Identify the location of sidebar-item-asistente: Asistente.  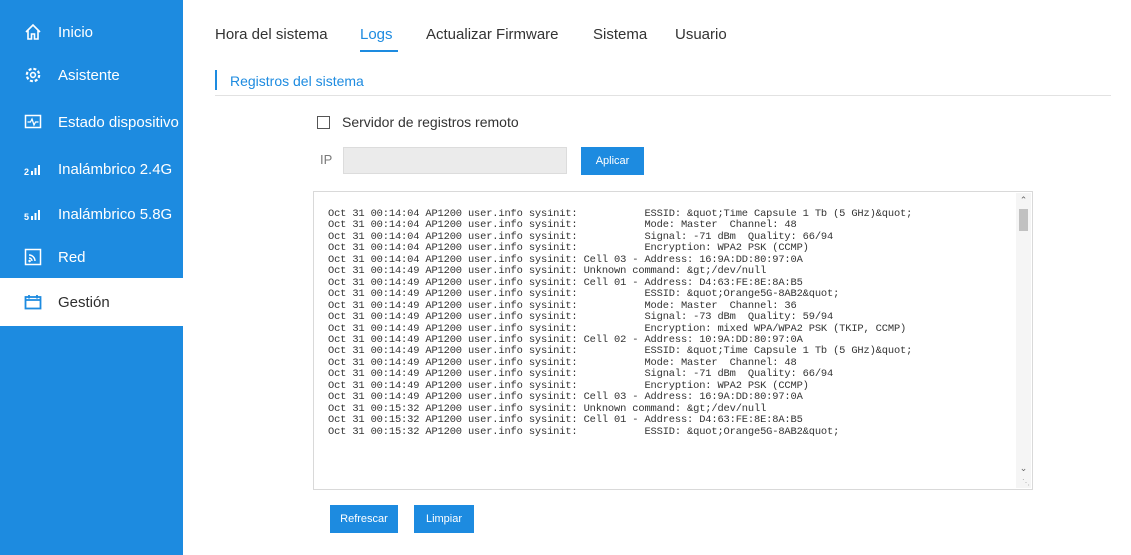
(91, 75).